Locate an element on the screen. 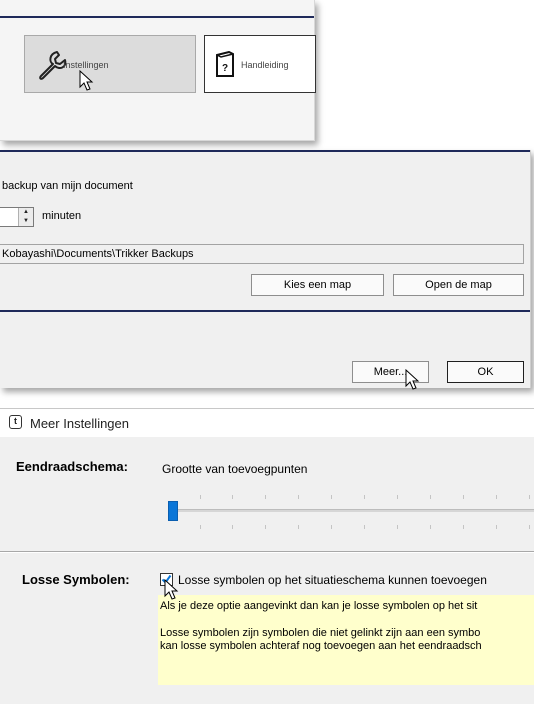 The image size is (534, 704). losse-symbolen-section-title: Losse Symbolen: is located at coordinates (76, 579).